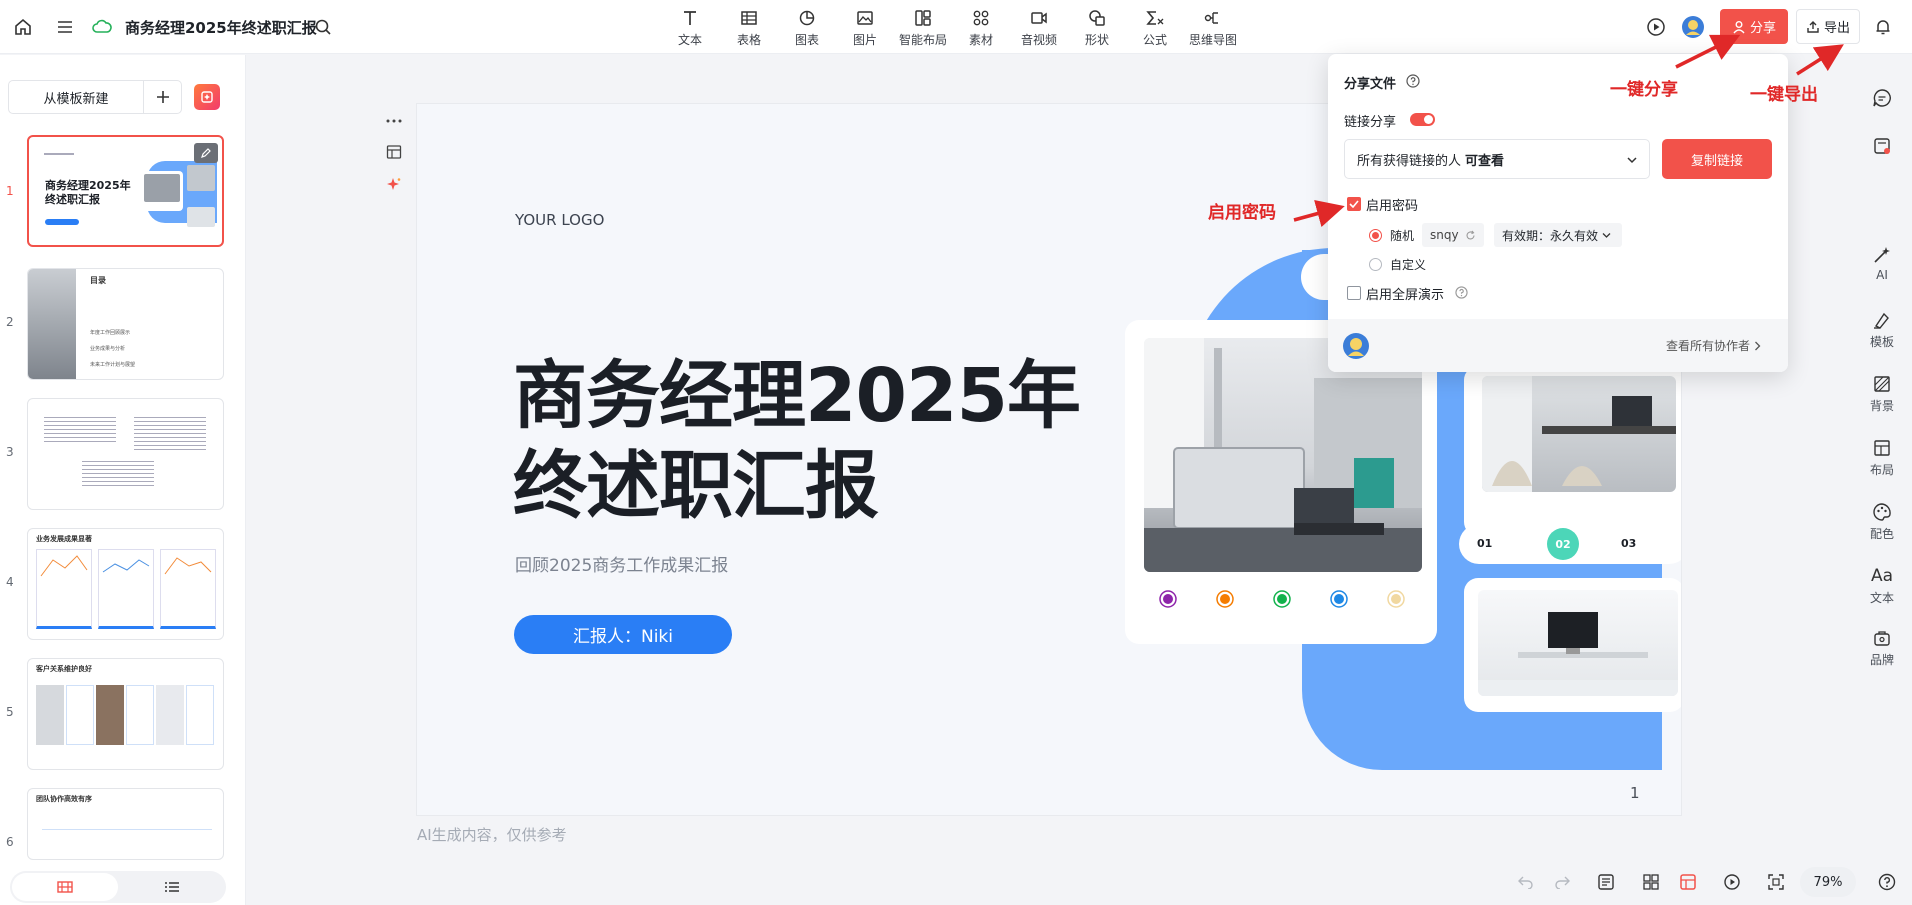  What do you see at coordinates (1883, 27) in the screenshot?
I see `bell-icon` at bounding box center [1883, 27].